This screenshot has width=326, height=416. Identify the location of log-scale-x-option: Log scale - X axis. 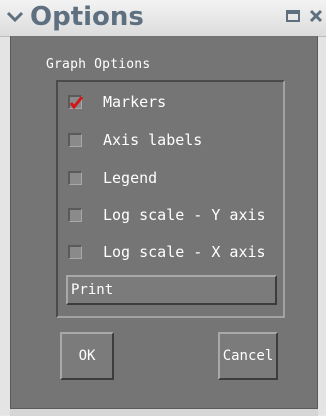
(167, 252).